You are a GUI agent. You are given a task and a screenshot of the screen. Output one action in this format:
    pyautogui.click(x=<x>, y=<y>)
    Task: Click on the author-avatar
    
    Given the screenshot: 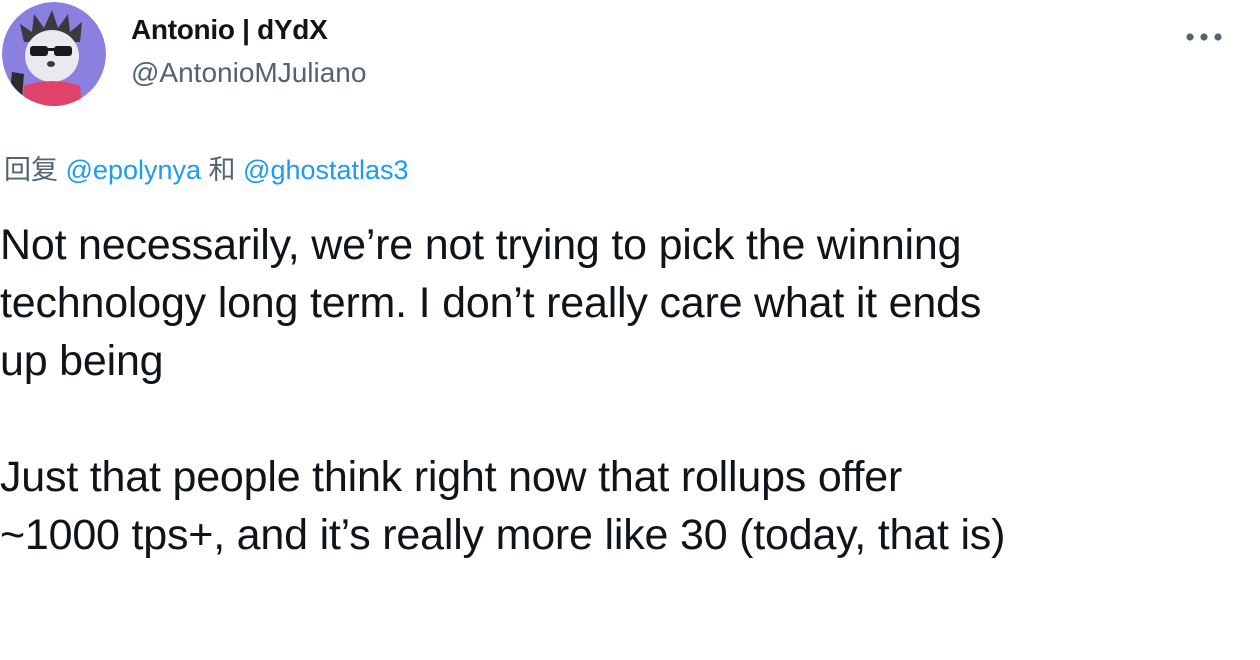 What is the action you would take?
    pyautogui.click(x=54, y=54)
    